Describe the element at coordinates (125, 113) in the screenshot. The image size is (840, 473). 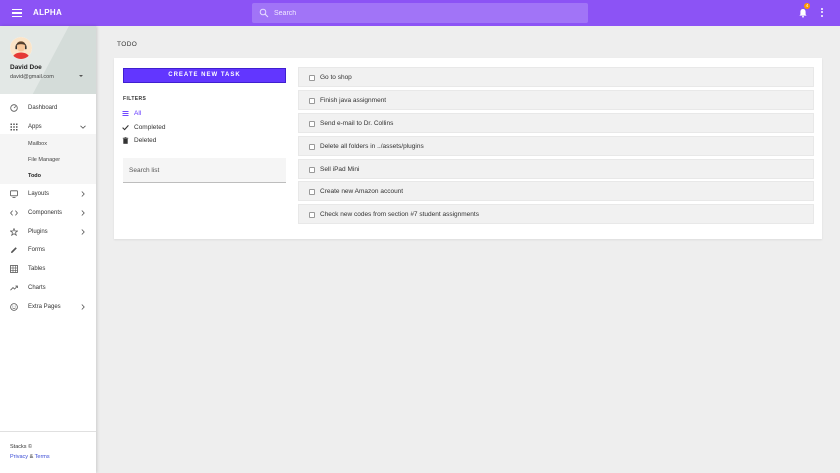
I see `list-icon` at that location.